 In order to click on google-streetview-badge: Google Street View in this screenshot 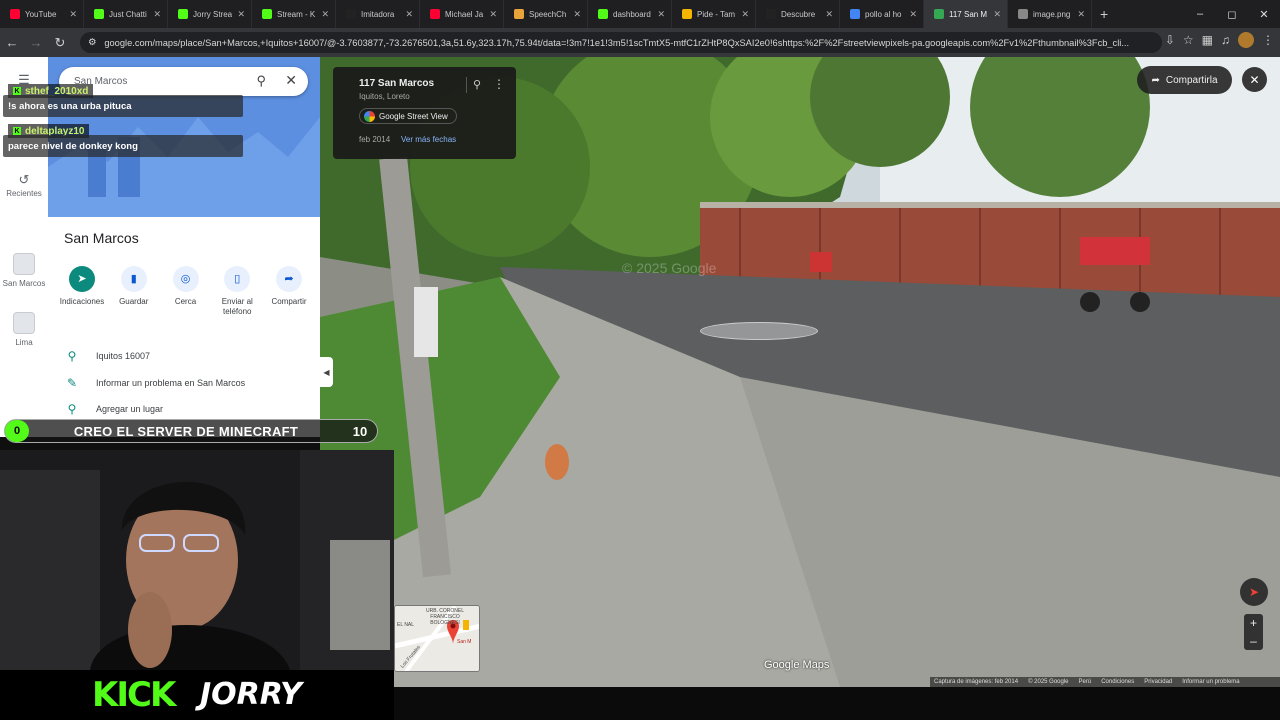, I will do `click(408, 116)`.